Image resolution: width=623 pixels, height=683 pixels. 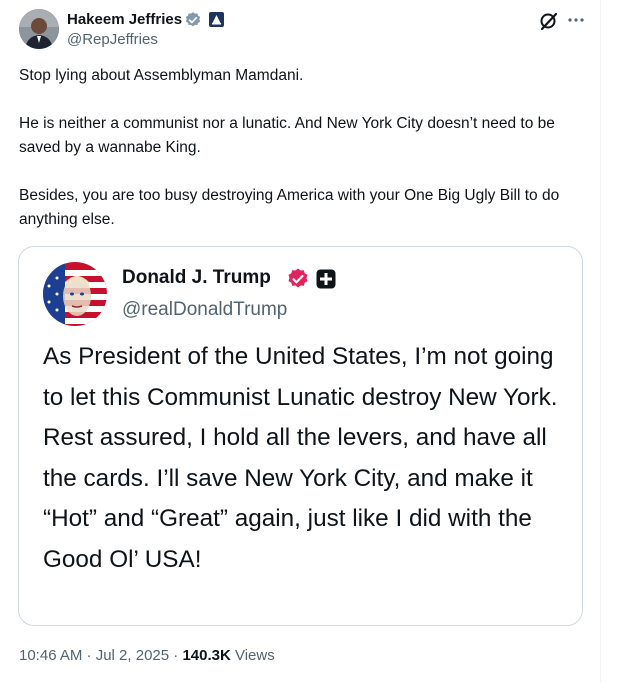 What do you see at coordinates (326, 279) in the screenshot?
I see `plus-badge-icon` at bounding box center [326, 279].